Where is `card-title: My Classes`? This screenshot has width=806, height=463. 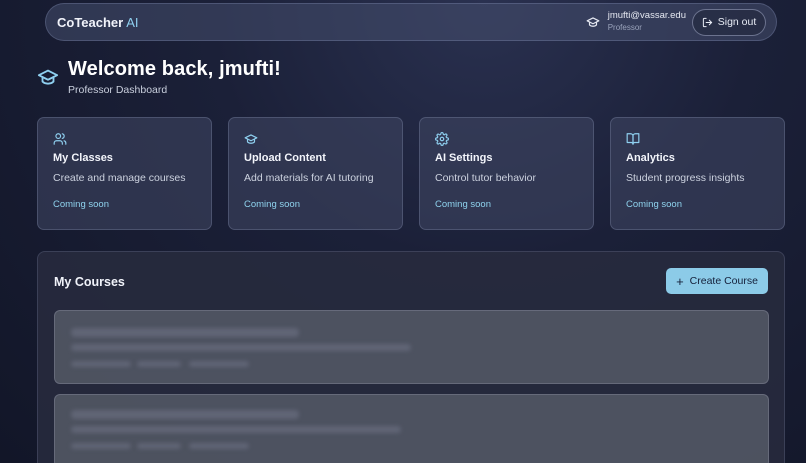
card-title: My Classes is located at coordinates (83, 158).